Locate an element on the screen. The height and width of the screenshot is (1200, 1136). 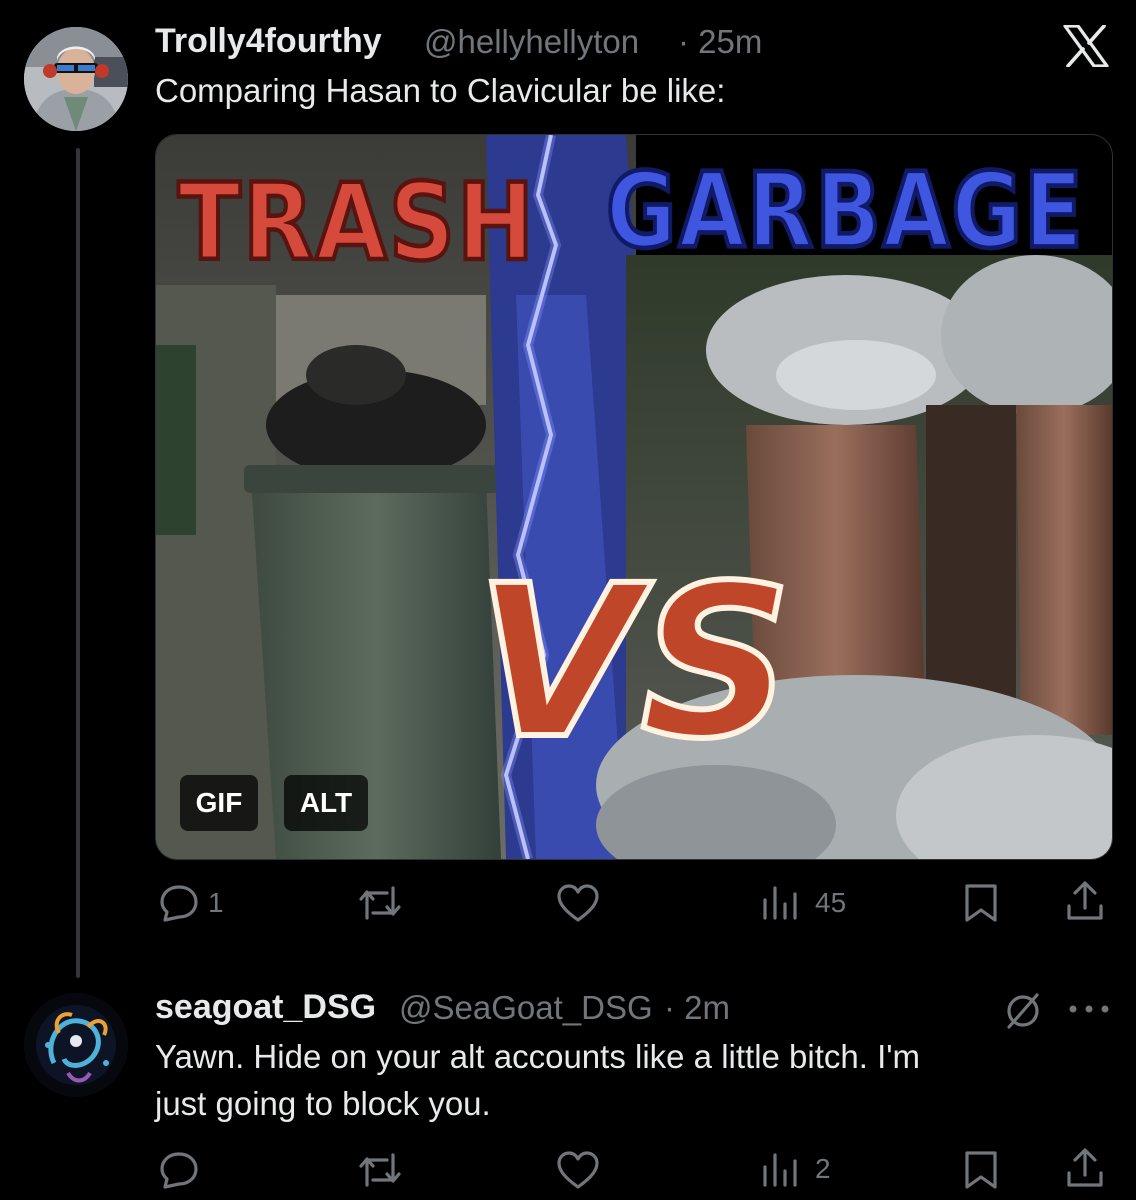
gif-badge: GIF is located at coordinates (219, 803).